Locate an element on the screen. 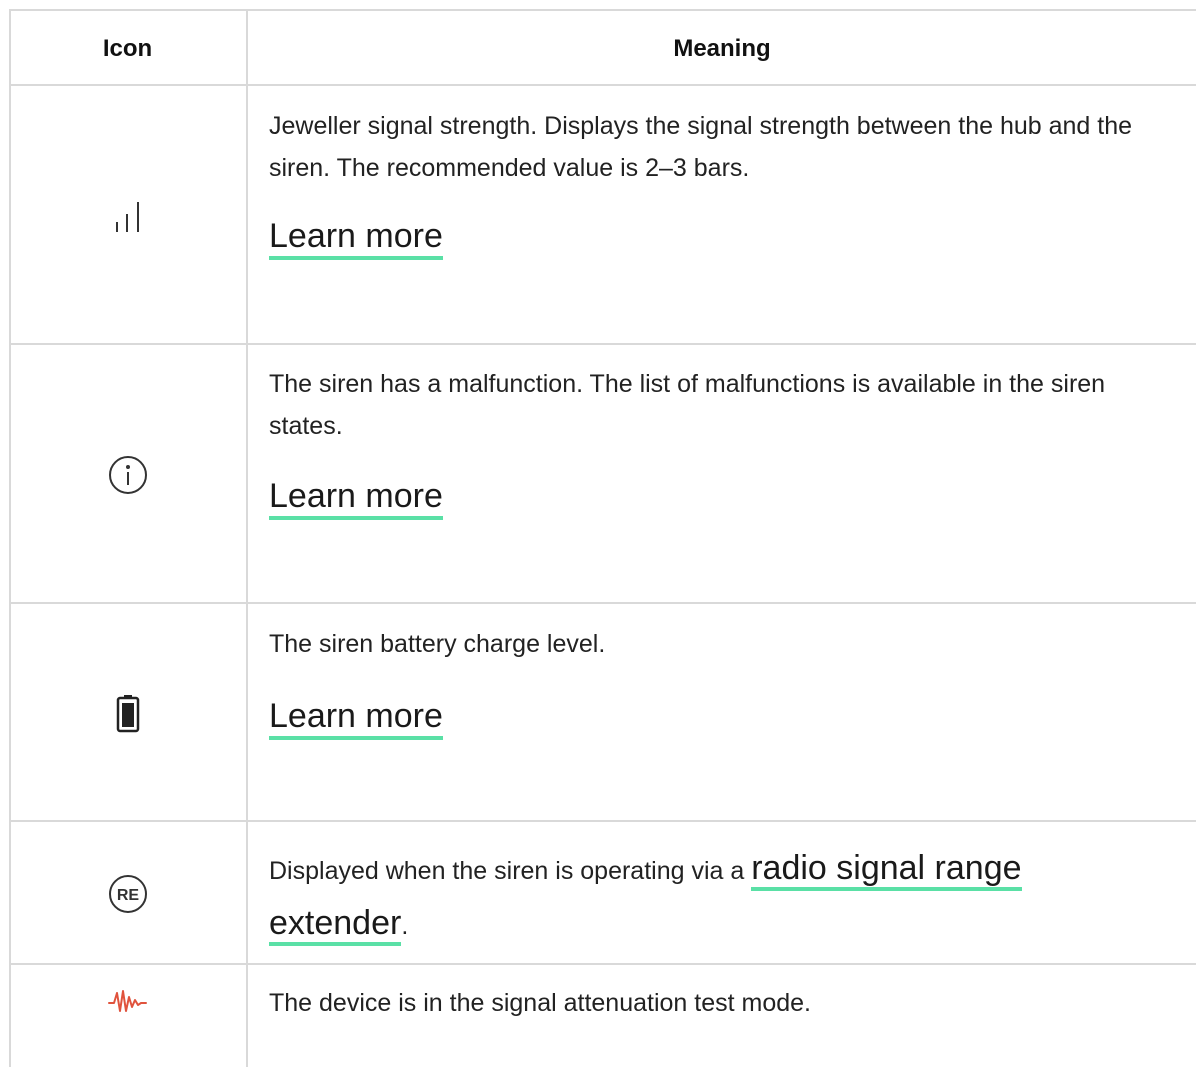 This screenshot has width=1196, height=1067. signal-strength-icon is located at coordinates (128, 216).